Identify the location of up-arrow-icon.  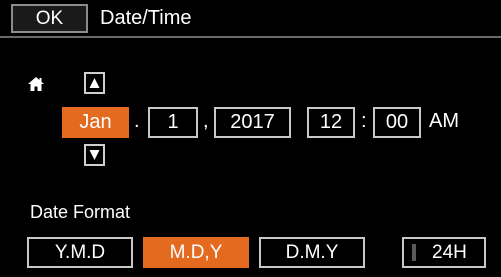
(94, 83).